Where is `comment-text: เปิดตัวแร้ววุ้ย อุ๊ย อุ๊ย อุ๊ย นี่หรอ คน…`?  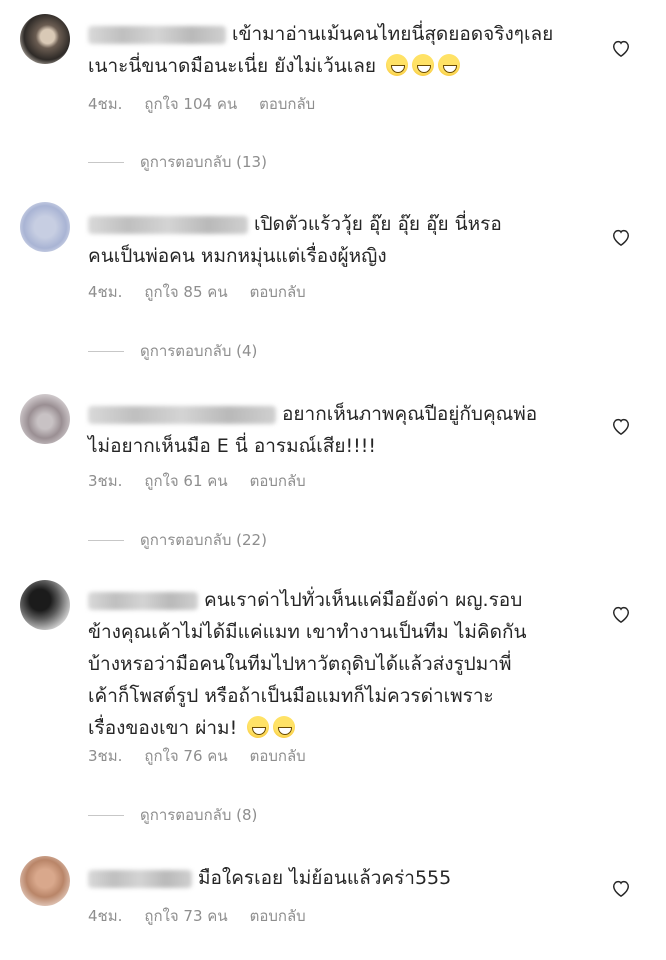 comment-text: เปิดตัวแร้ววุ้ย อุ๊ย อุ๊ย อุ๊ย นี่หรอ คน… is located at coordinates (295, 240).